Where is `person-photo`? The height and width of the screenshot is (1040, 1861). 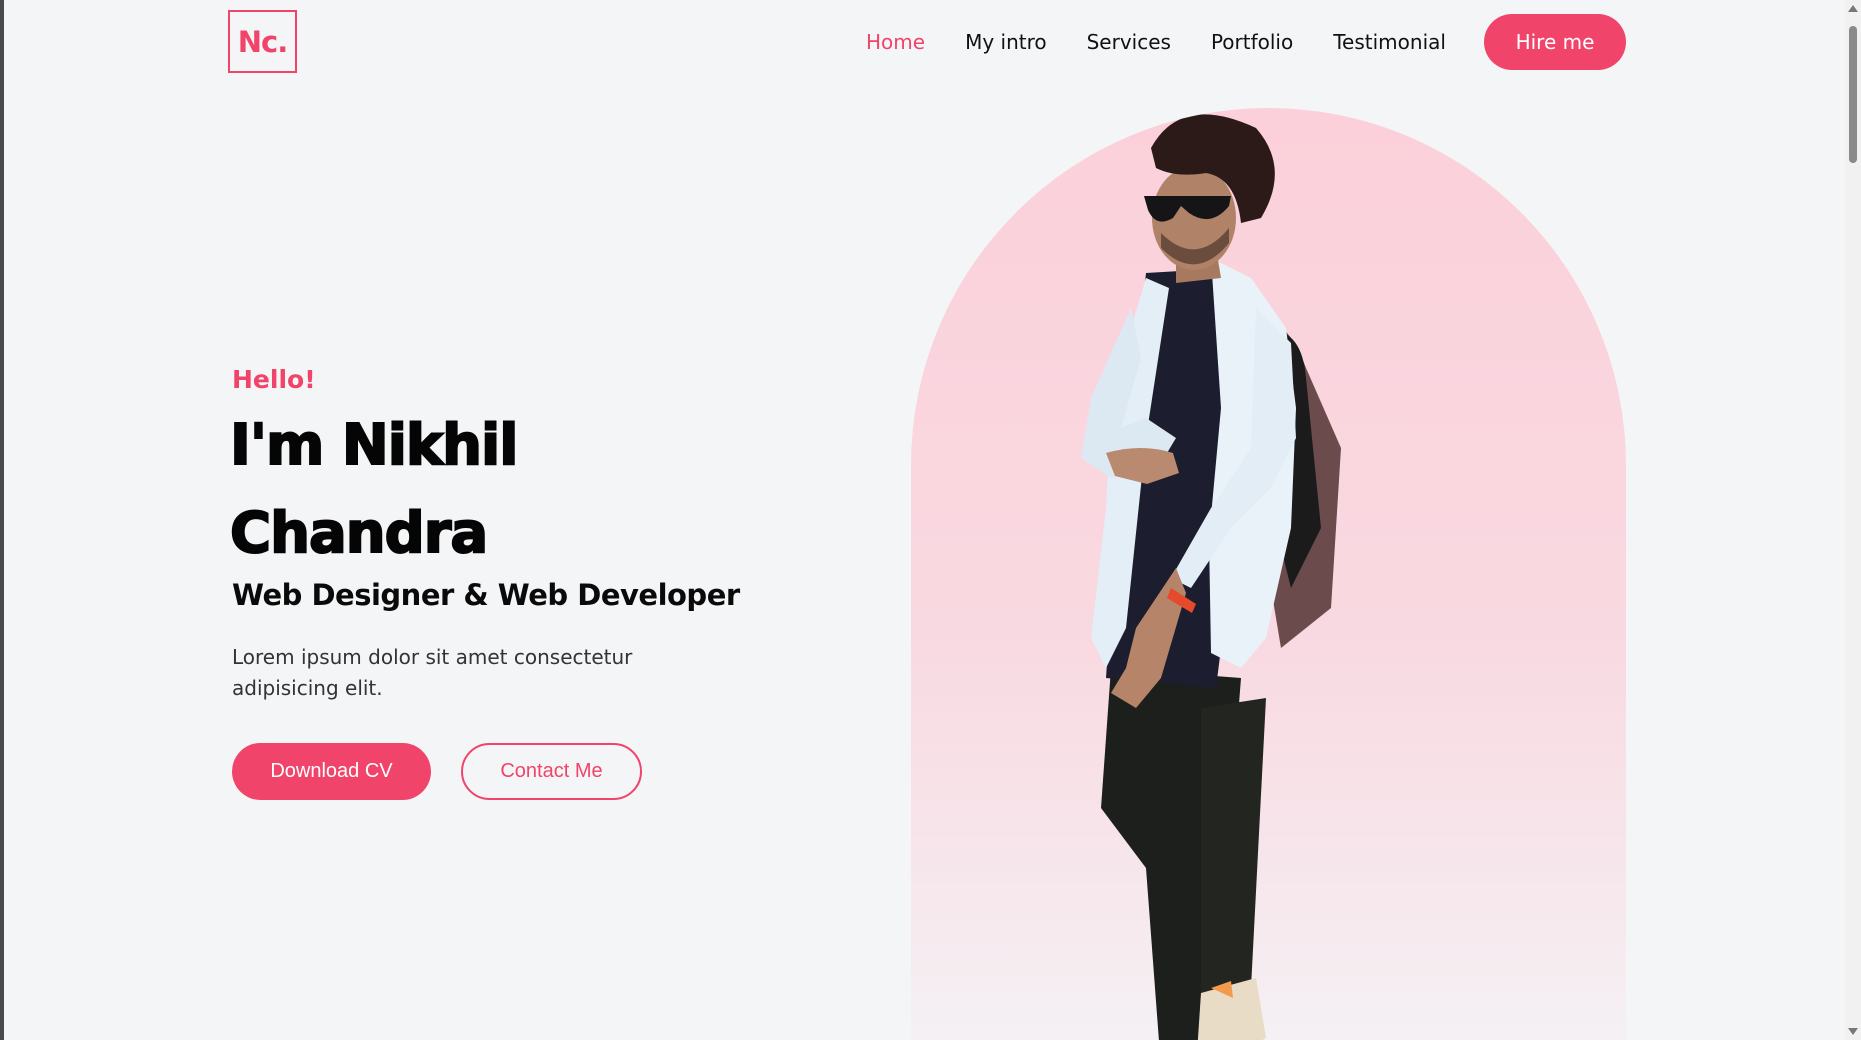
person-photo is located at coordinates (1211, 577).